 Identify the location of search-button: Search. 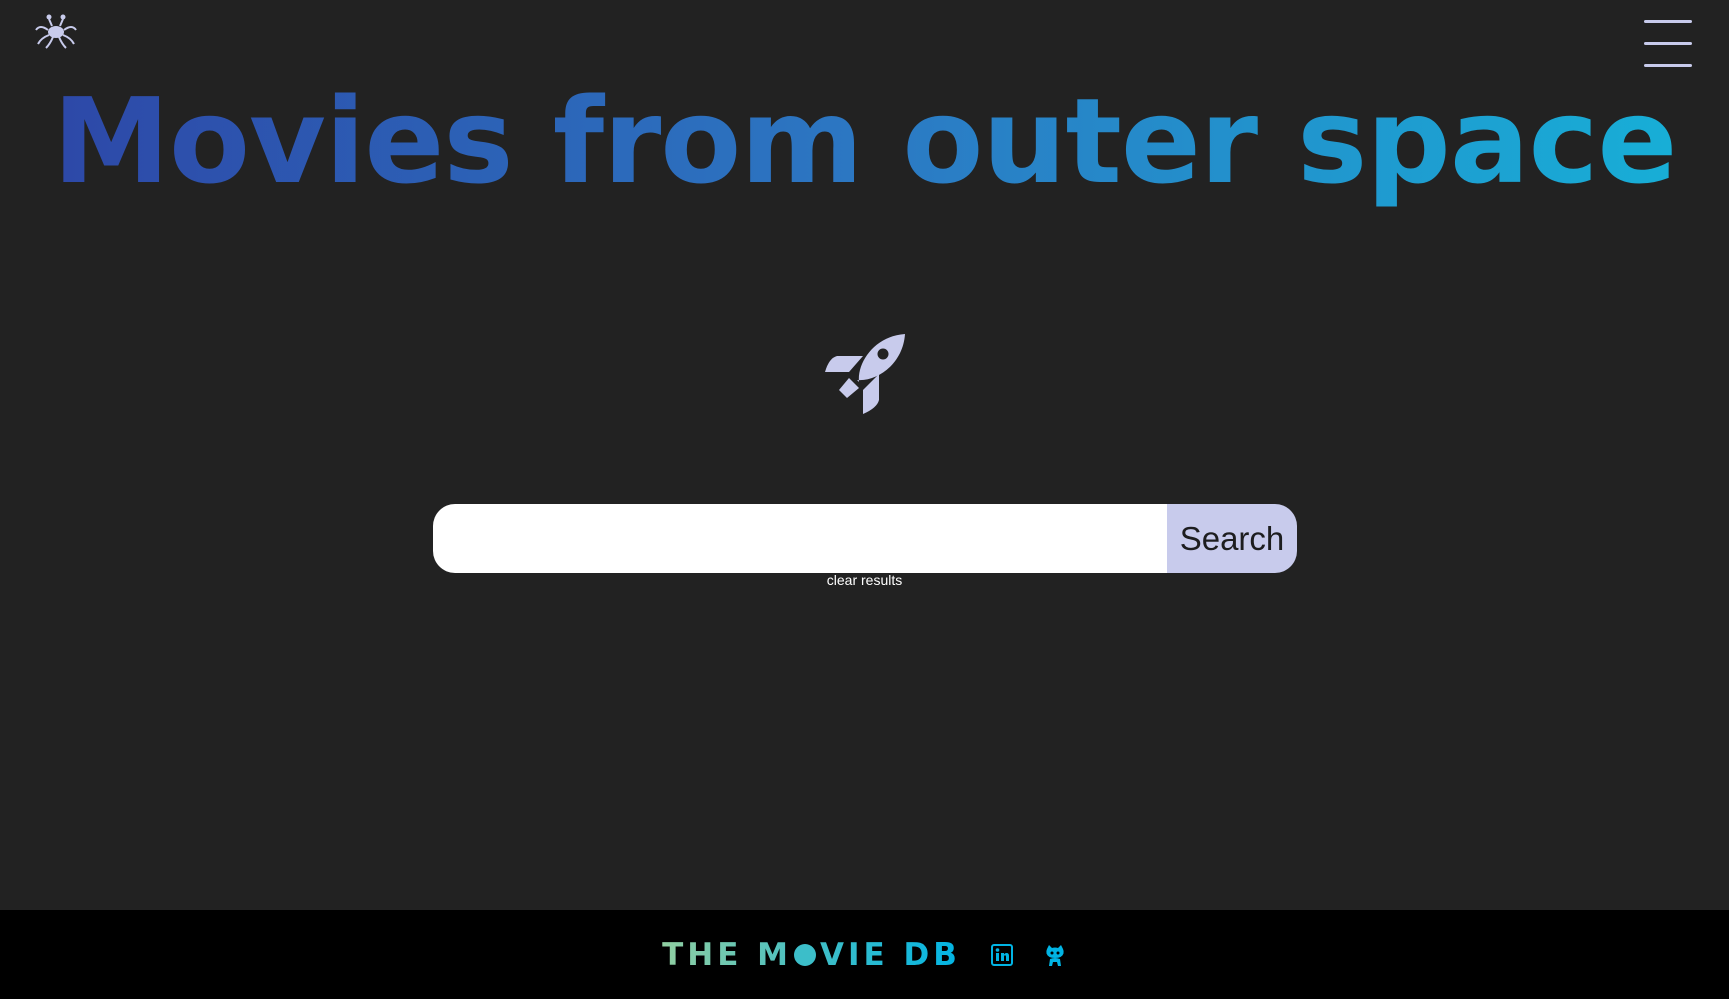
(1232, 538).